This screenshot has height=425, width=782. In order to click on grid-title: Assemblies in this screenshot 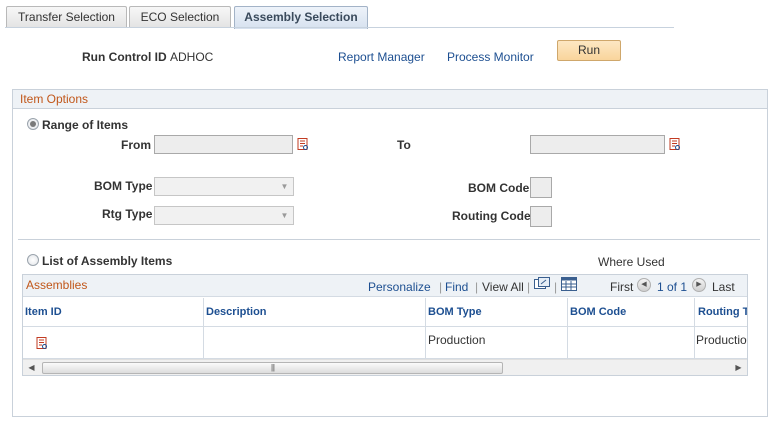, I will do `click(57, 285)`.